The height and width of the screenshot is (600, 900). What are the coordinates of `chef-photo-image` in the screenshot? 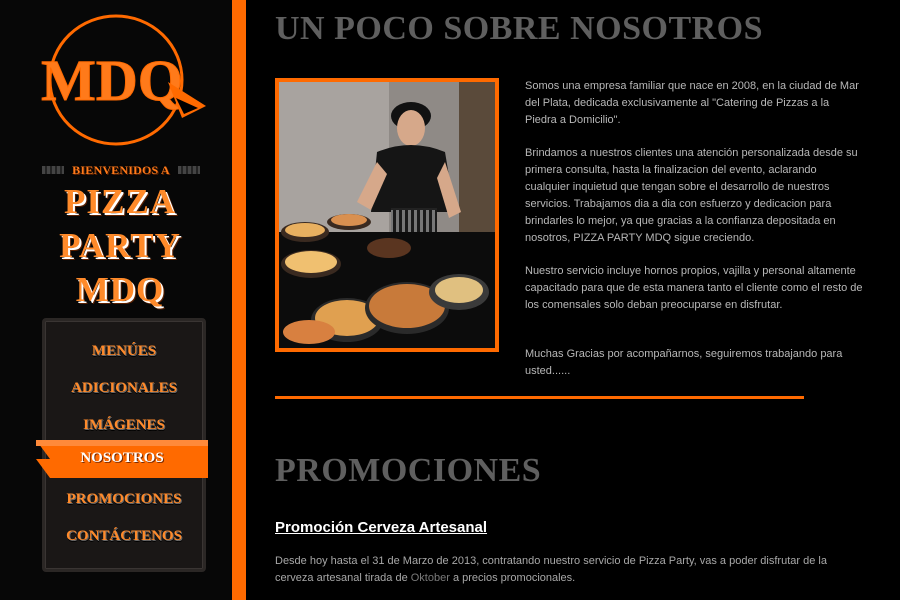 It's located at (387, 215).